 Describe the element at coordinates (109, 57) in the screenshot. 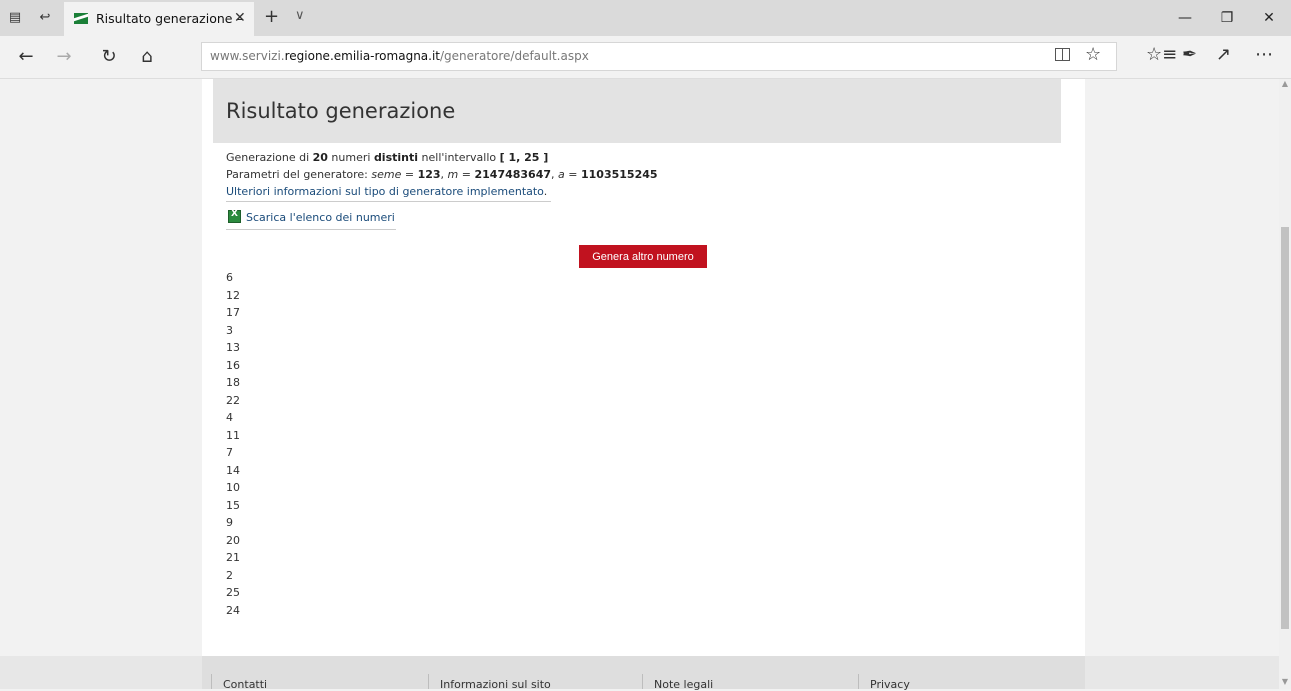

I see `refresh-icon: ↻` at that location.